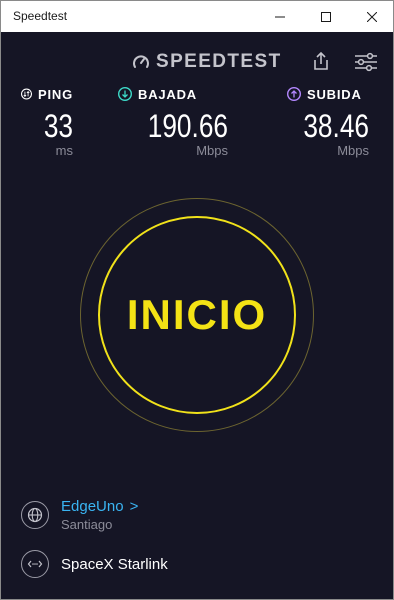  I want to click on settings-button, so click(366, 62).